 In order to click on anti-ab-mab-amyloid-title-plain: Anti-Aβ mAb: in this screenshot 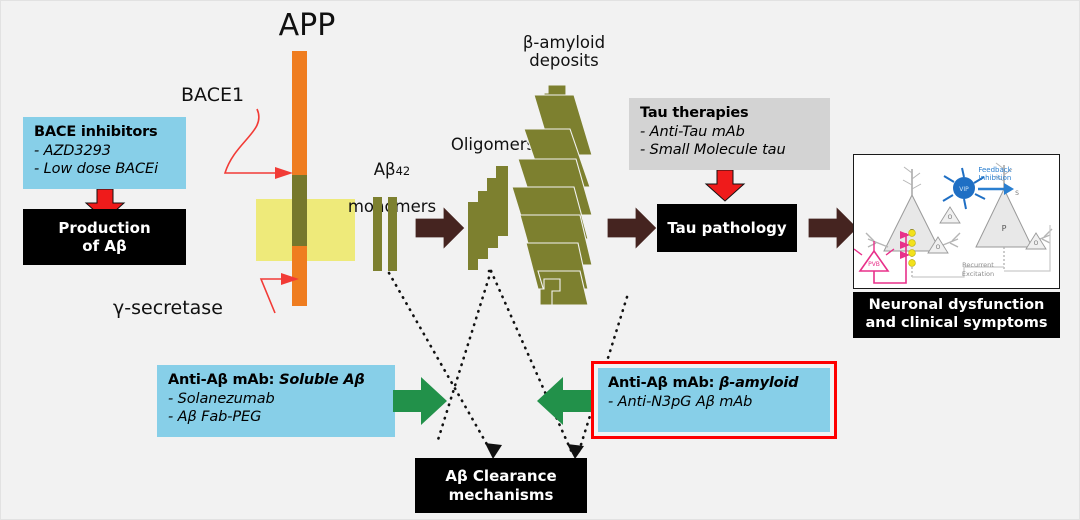, I will do `click(664, 383)`.